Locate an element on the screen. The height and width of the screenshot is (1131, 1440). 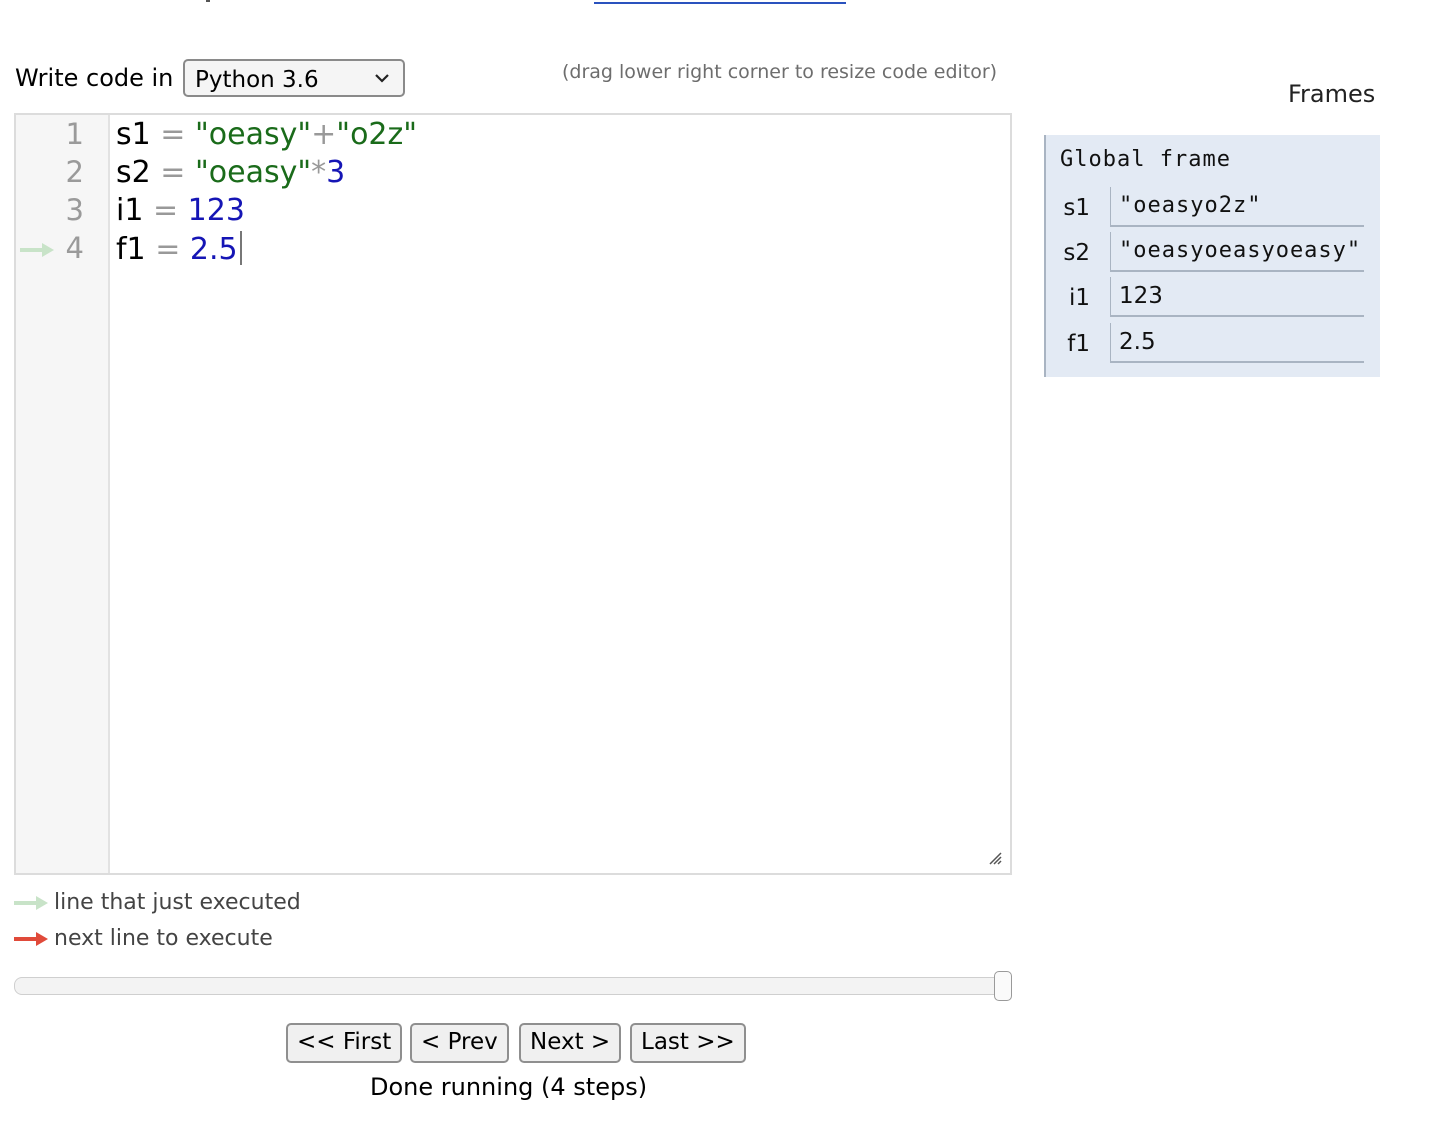
frames-heading: Frames is located at coordinates (1332, 94).